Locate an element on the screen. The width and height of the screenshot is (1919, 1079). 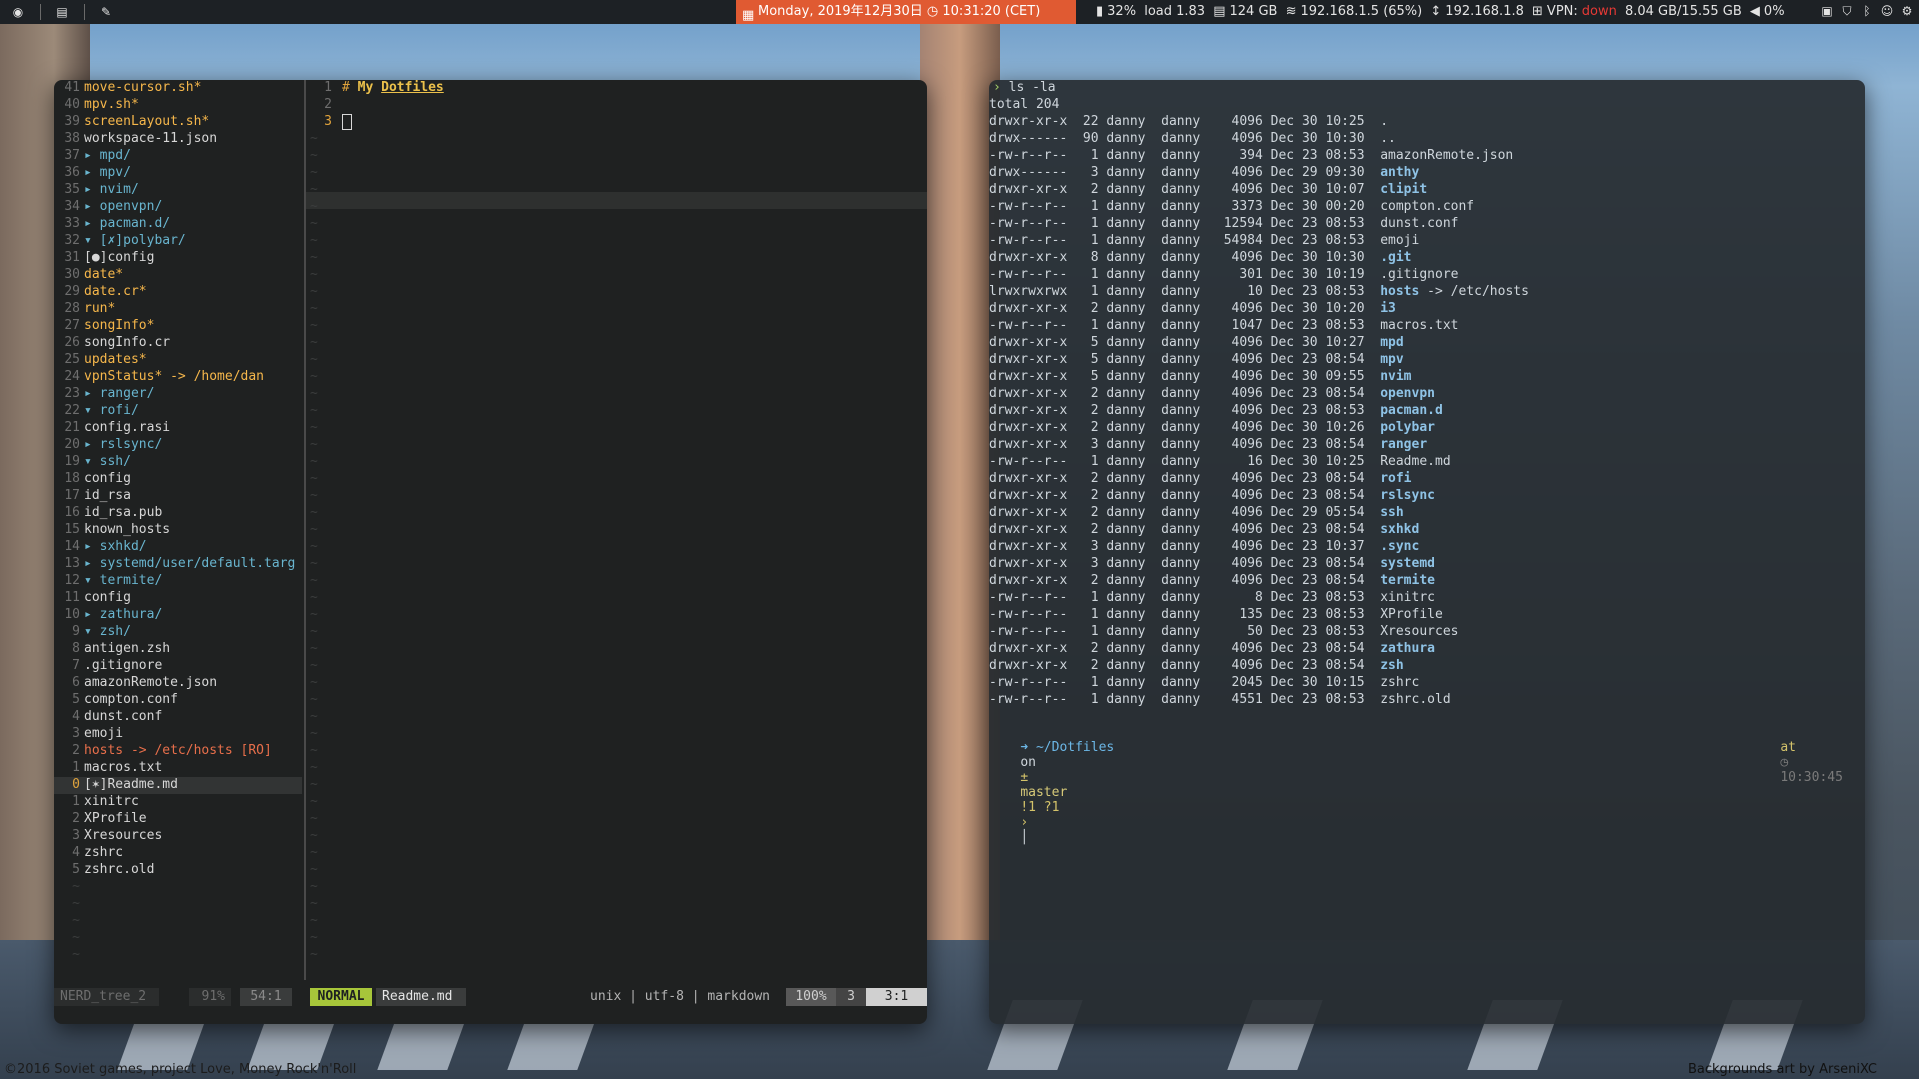
tree-folder: ▸ rslsync/ is located at coordinates (193, 444).